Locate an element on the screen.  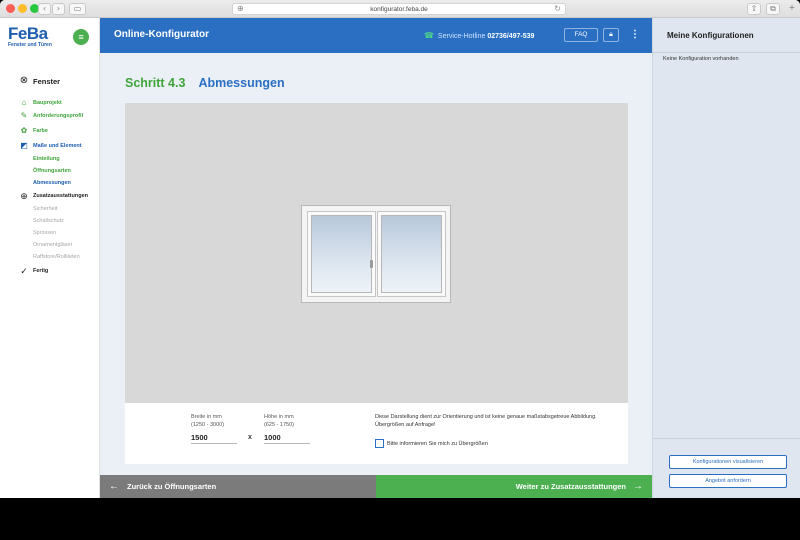
sidebar-item-label: Anforderungsprofil is located at coordinates (58, 116).